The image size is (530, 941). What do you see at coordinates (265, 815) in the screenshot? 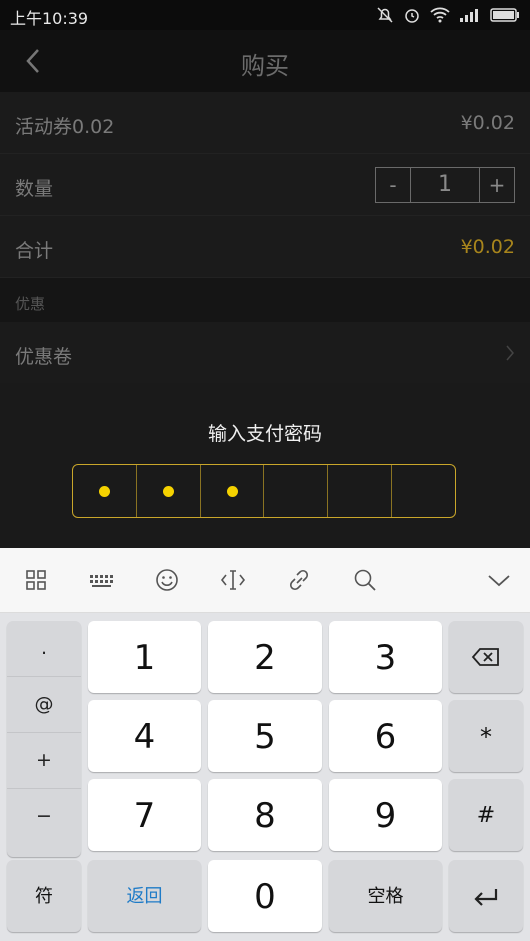
I see `key-8: 8` at bounding box center [265, 815].